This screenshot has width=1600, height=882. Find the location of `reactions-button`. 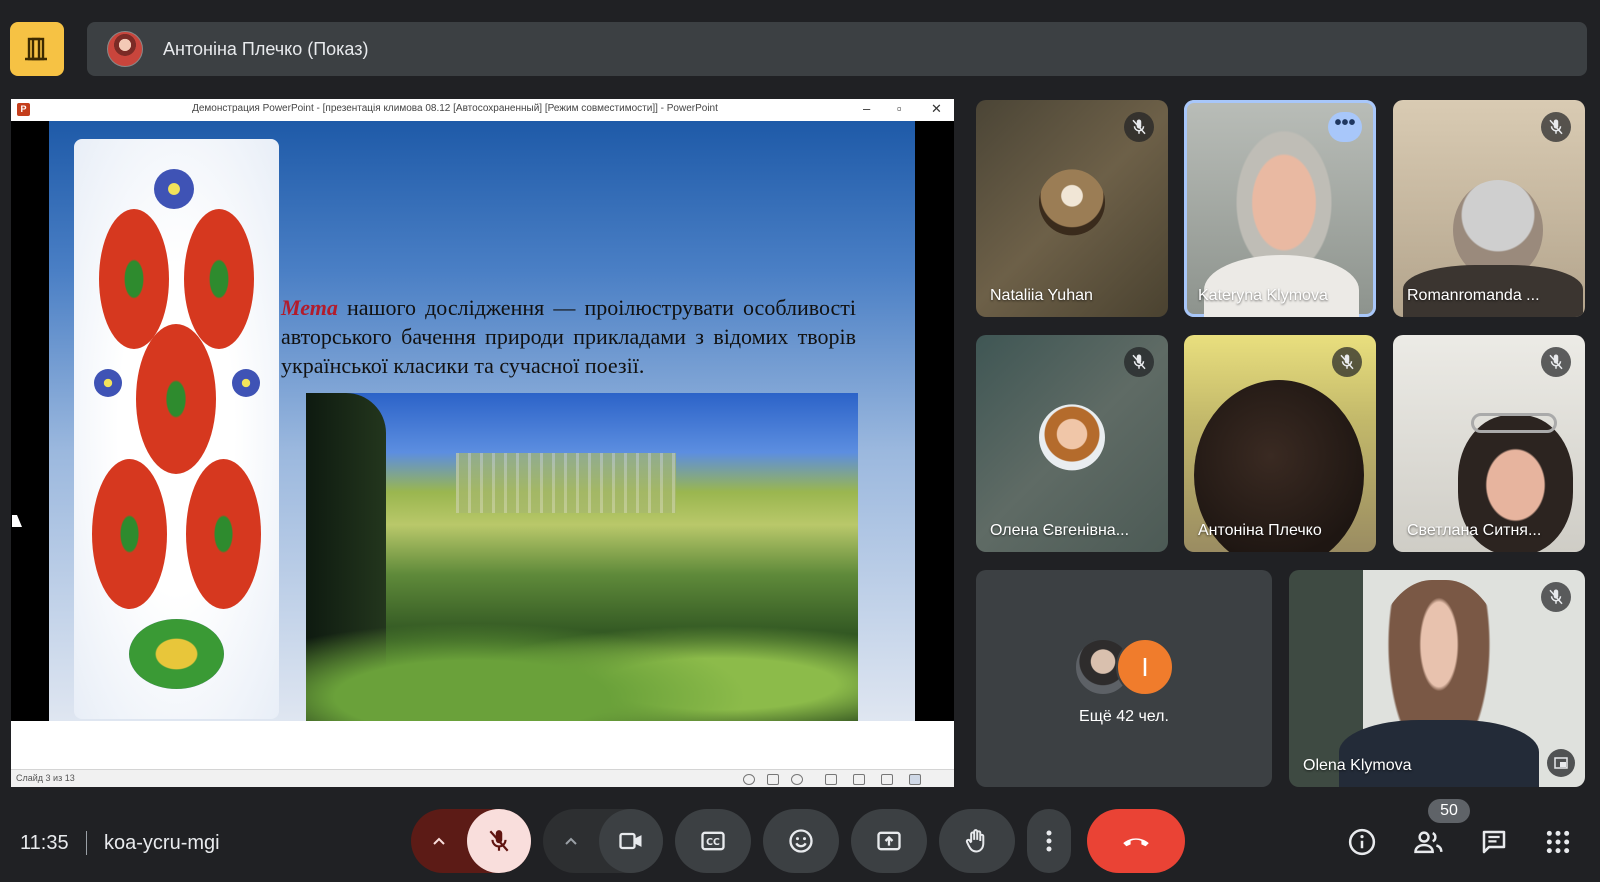

reactions-button is located at coordinates (801, 841).